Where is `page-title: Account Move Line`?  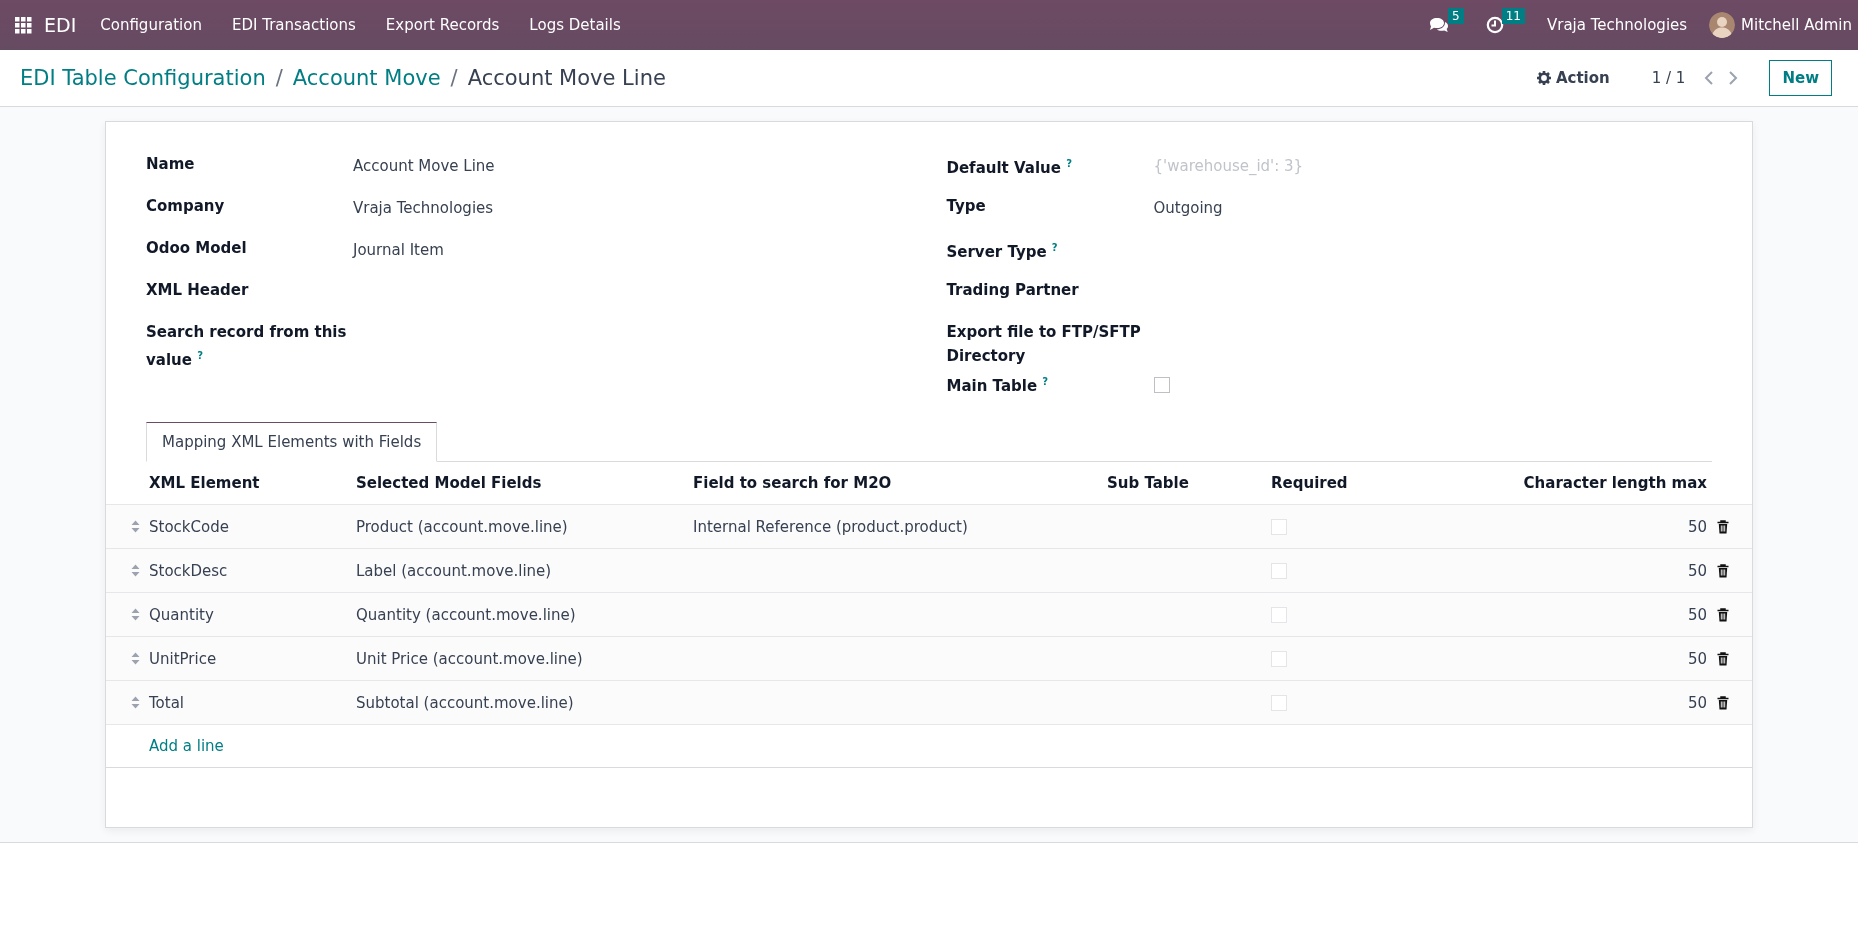 page-title: Account Move Line is located at coordinates (566, 78).